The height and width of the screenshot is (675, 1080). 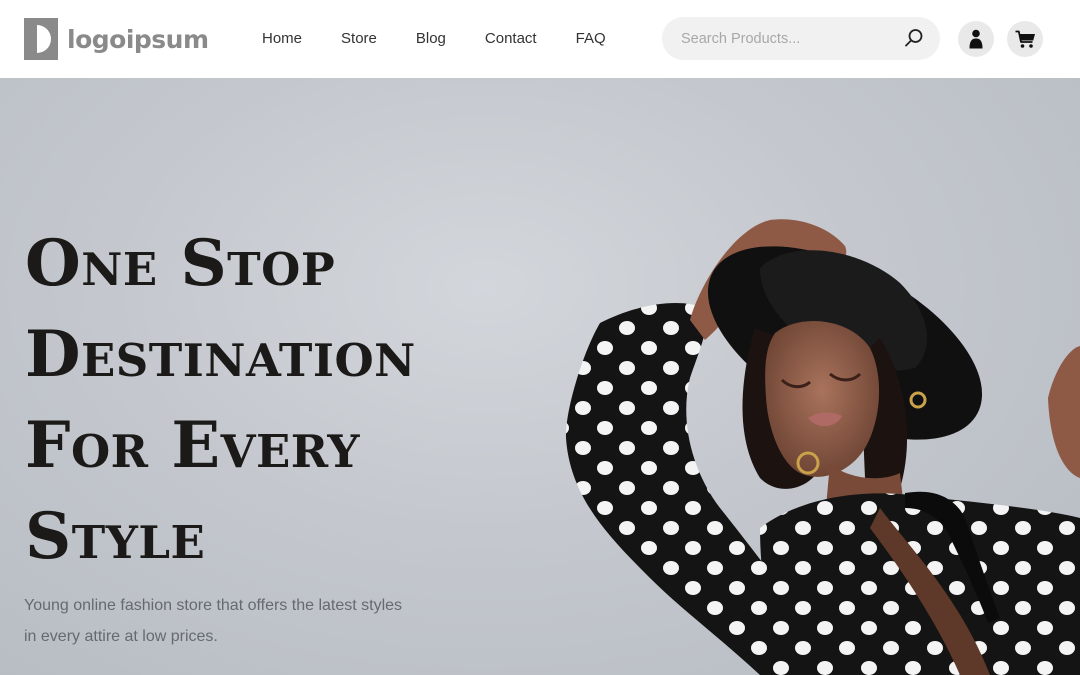 I want to click on logo-mark-icon, so click(x=41, y=39).